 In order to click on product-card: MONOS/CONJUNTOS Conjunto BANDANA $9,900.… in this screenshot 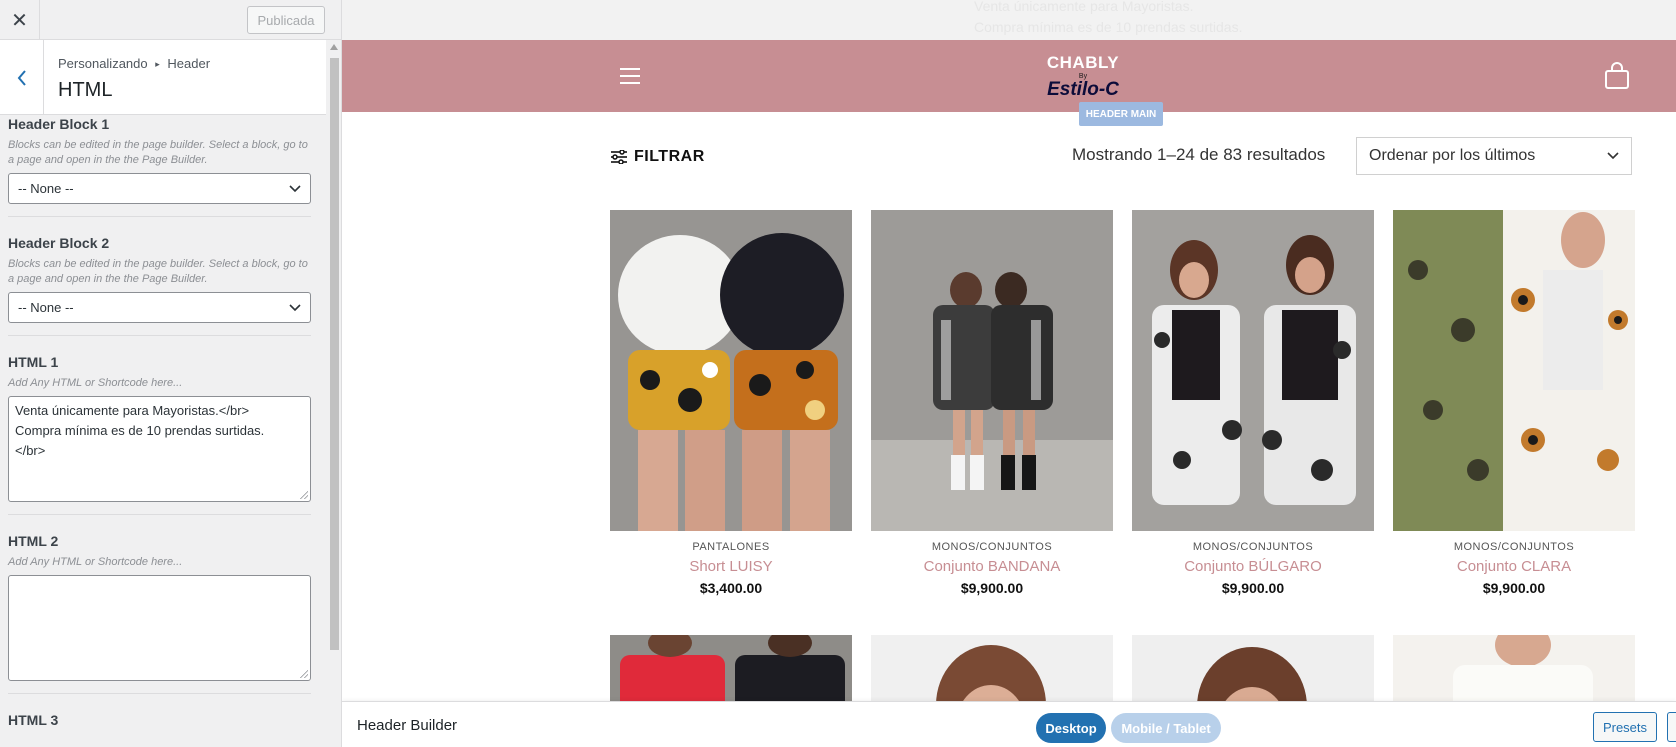, I will do `click(992, 403)`.